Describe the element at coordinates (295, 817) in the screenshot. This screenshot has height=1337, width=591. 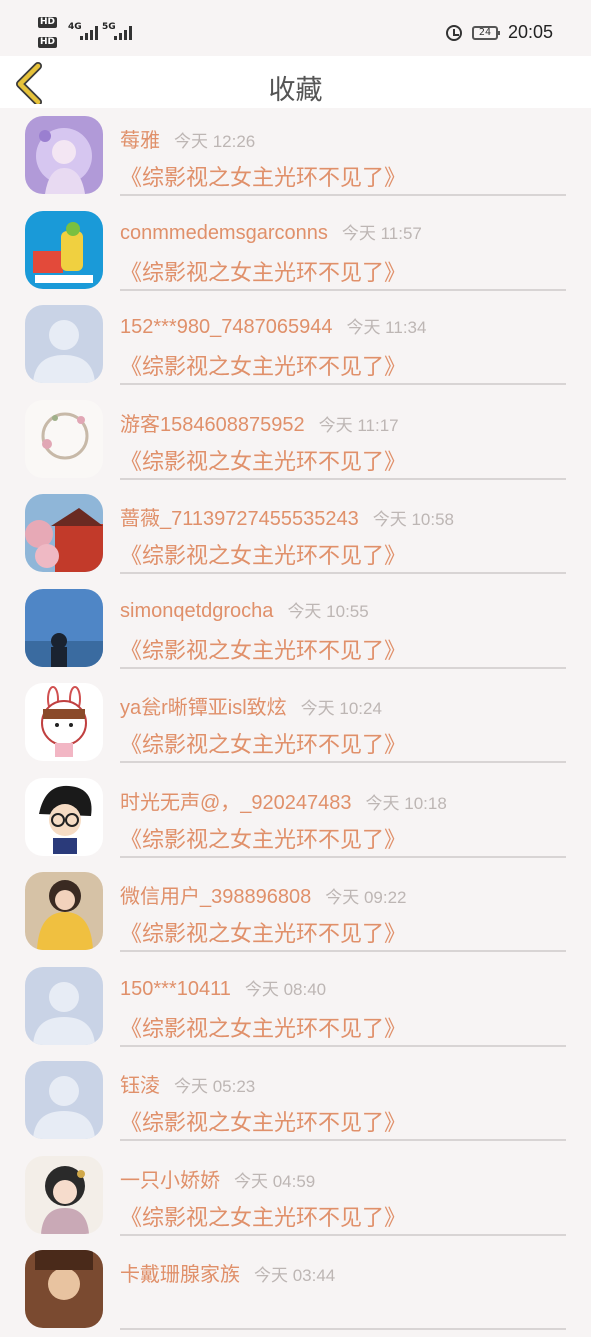
I see `list-item: 时光无声@，_920247483 今天 10:18 《综影视之女主光环不见了》` at that location.